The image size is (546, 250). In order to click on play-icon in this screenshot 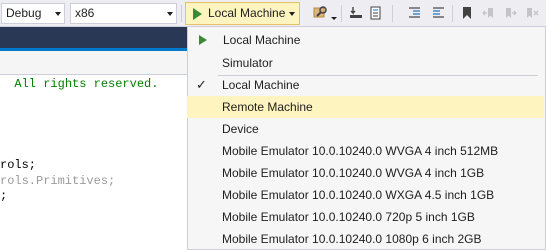, I will do `click(197, 14)`.